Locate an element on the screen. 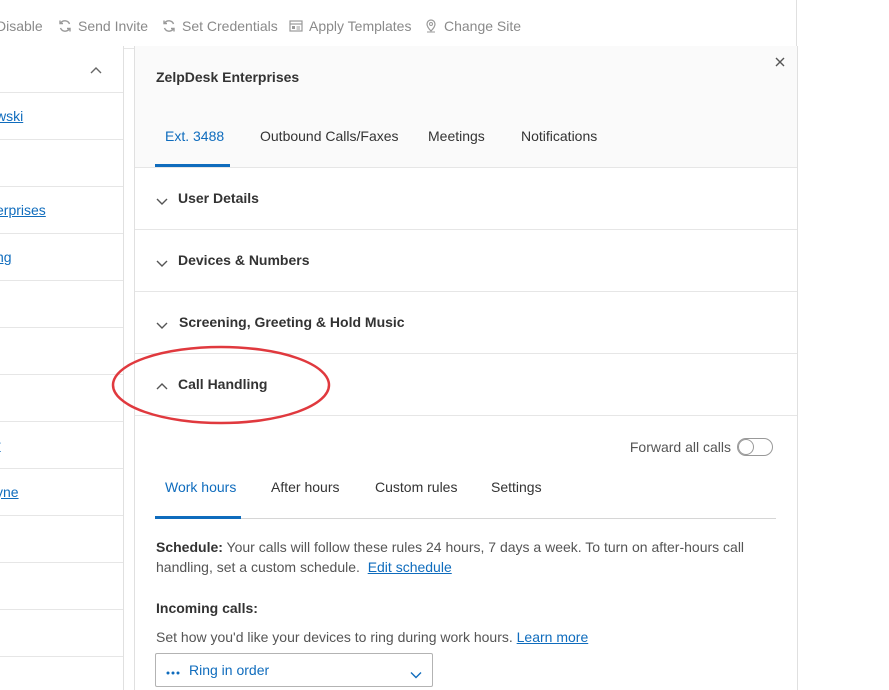 The height and width of the screenshot is (690, 889). user-link: yne is located at coordinates (9, 492).